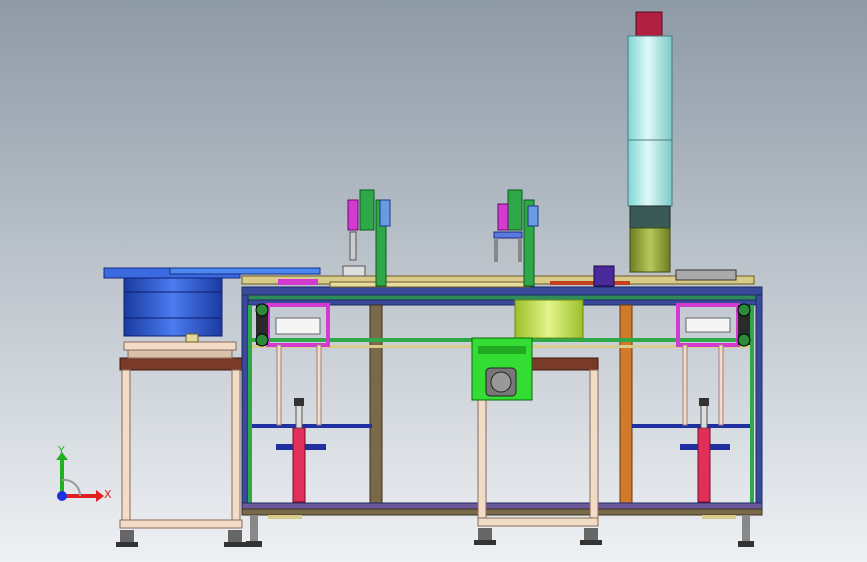  I want to click on horn-base-cylinder, so click(549, 319).